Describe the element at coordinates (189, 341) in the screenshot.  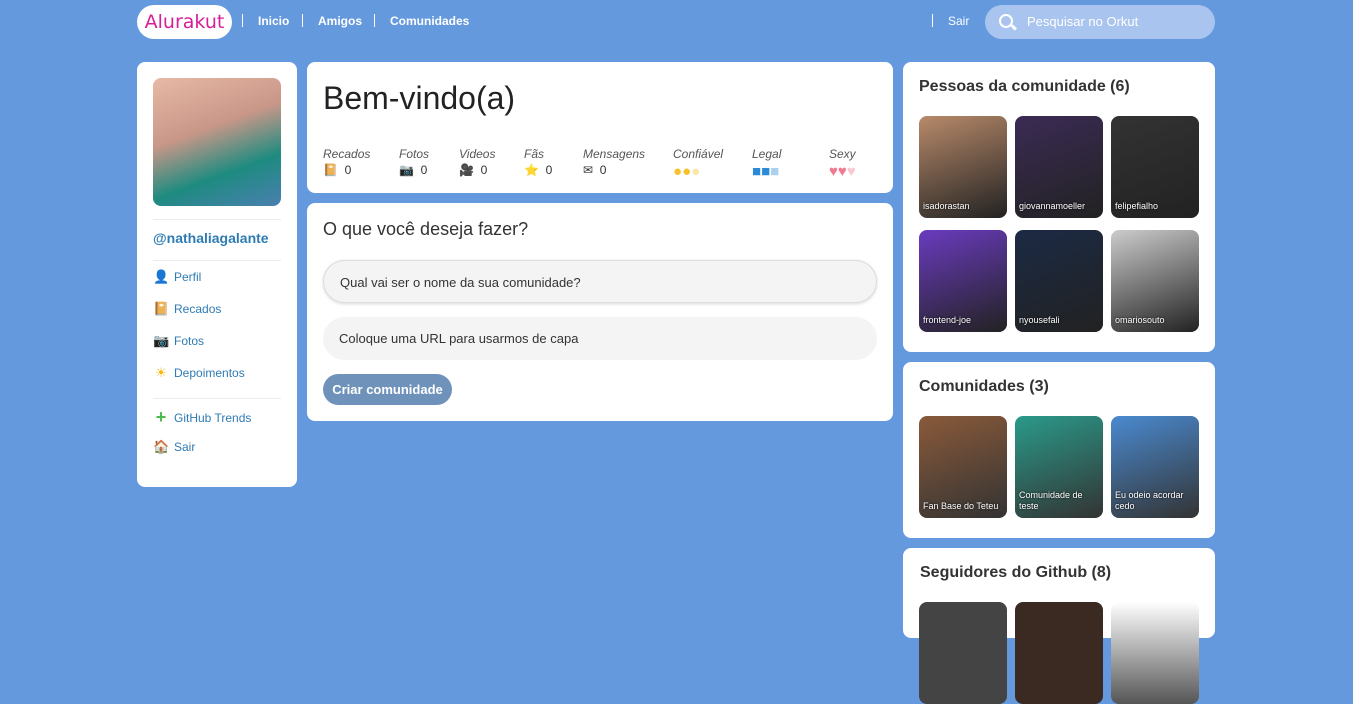
I see `sidebar-item-label: Fotos` at that location.